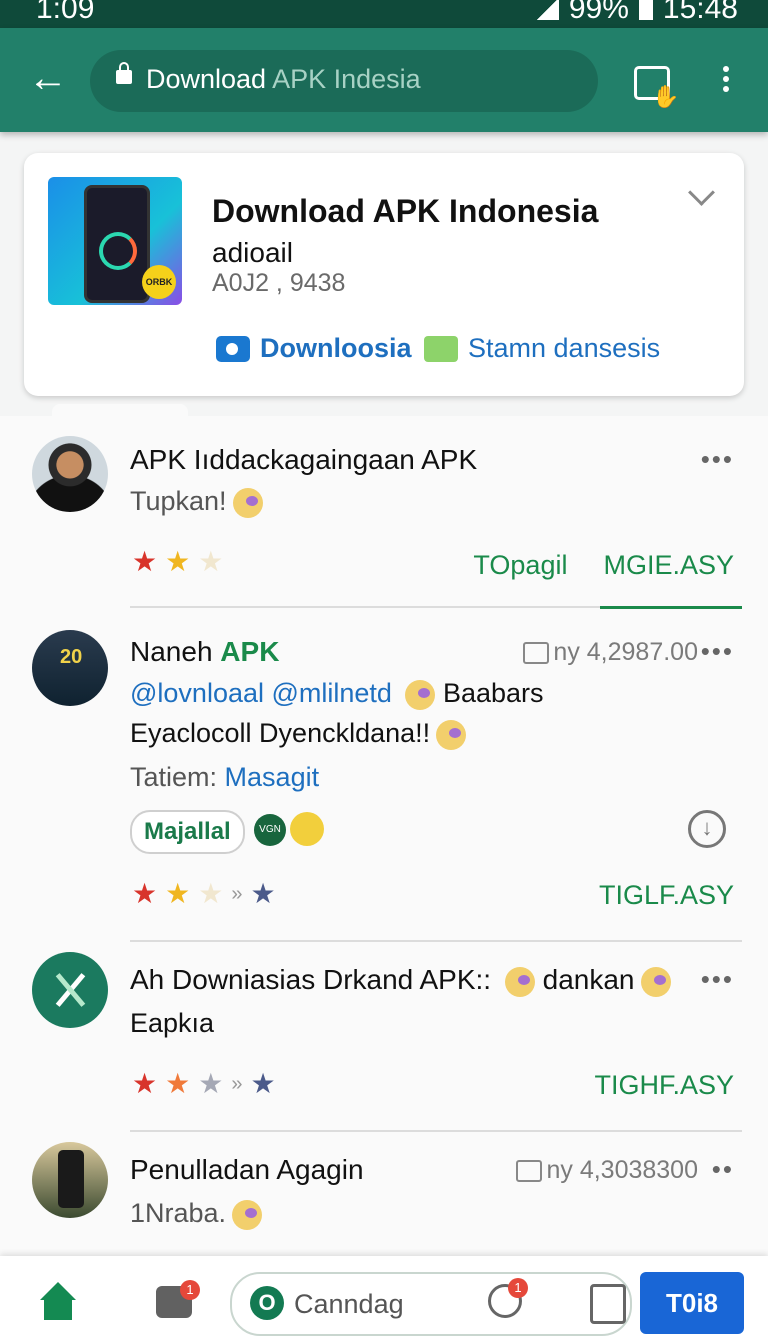  What do you see at coordinates (174, 777) in the screenshot?
I see `post-line-3-label: Tatiem:` at bounding box center [174, 777].